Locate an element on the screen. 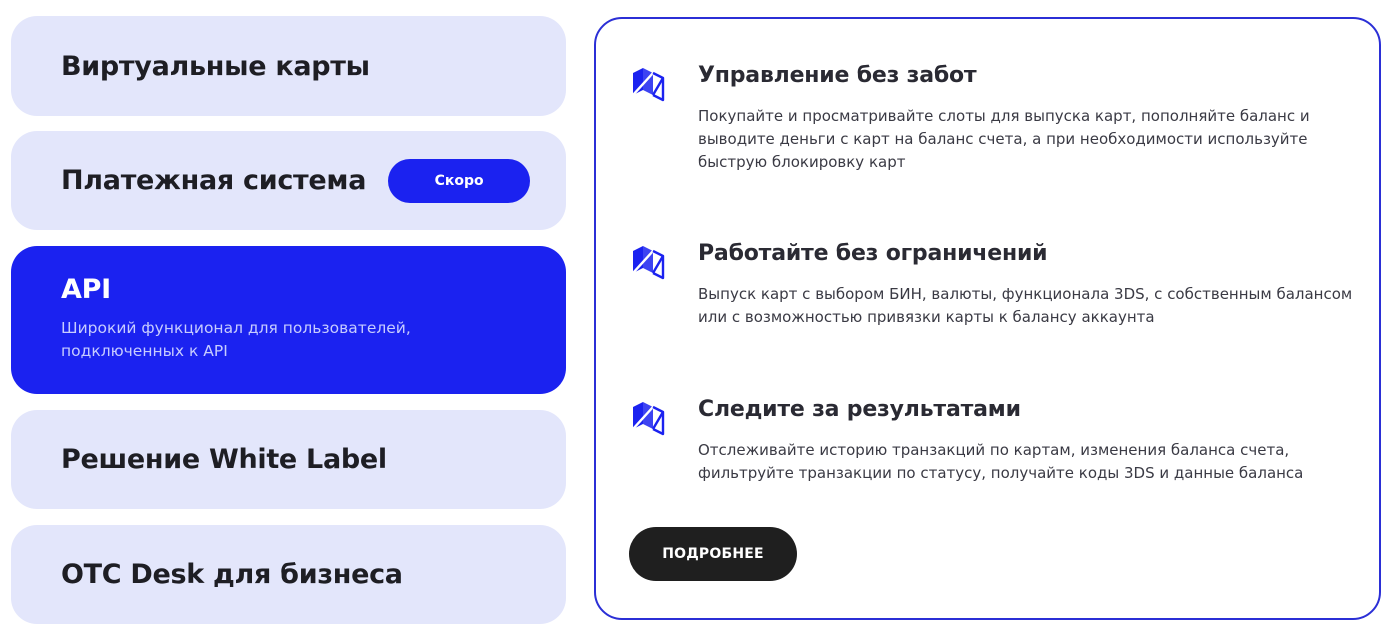 The height and width of the screenshot is (633, 1388). menu-item-payment-system: Платежная система Скоро is located at coordinates (288, 180).